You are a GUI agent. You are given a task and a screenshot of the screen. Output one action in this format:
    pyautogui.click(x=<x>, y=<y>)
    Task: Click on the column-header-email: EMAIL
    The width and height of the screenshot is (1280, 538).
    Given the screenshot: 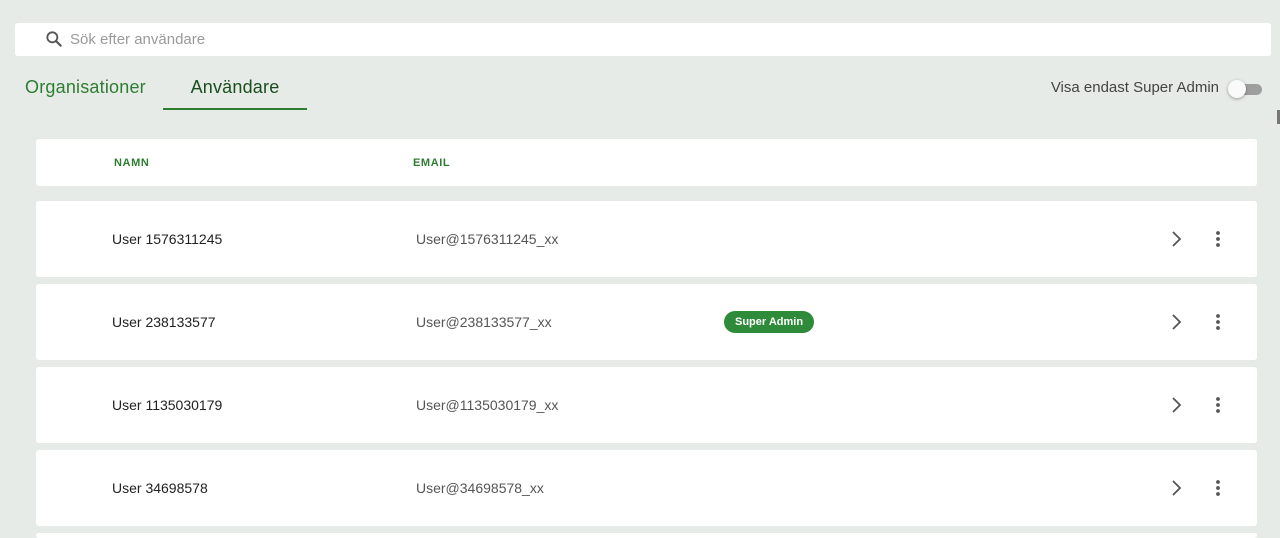 What is the action you would take?
    pyautogui.click(x=431, y=163)
    